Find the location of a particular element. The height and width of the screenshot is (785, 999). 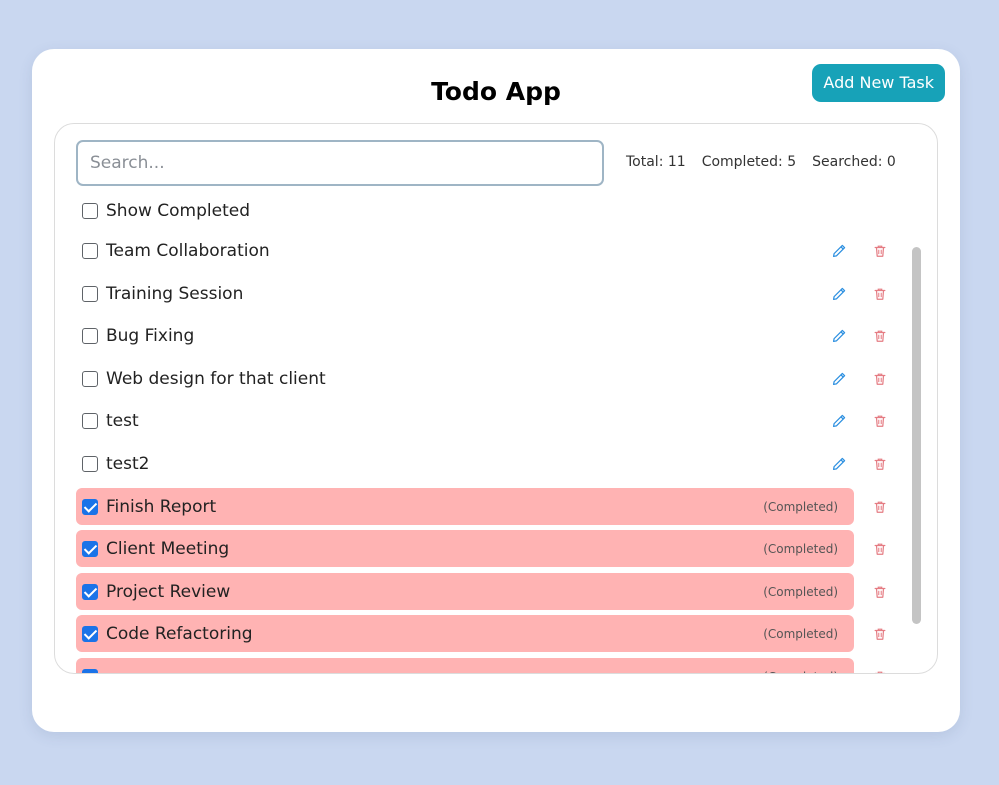

completed-count: Completed: 5 is located at coordinates (749, 162).